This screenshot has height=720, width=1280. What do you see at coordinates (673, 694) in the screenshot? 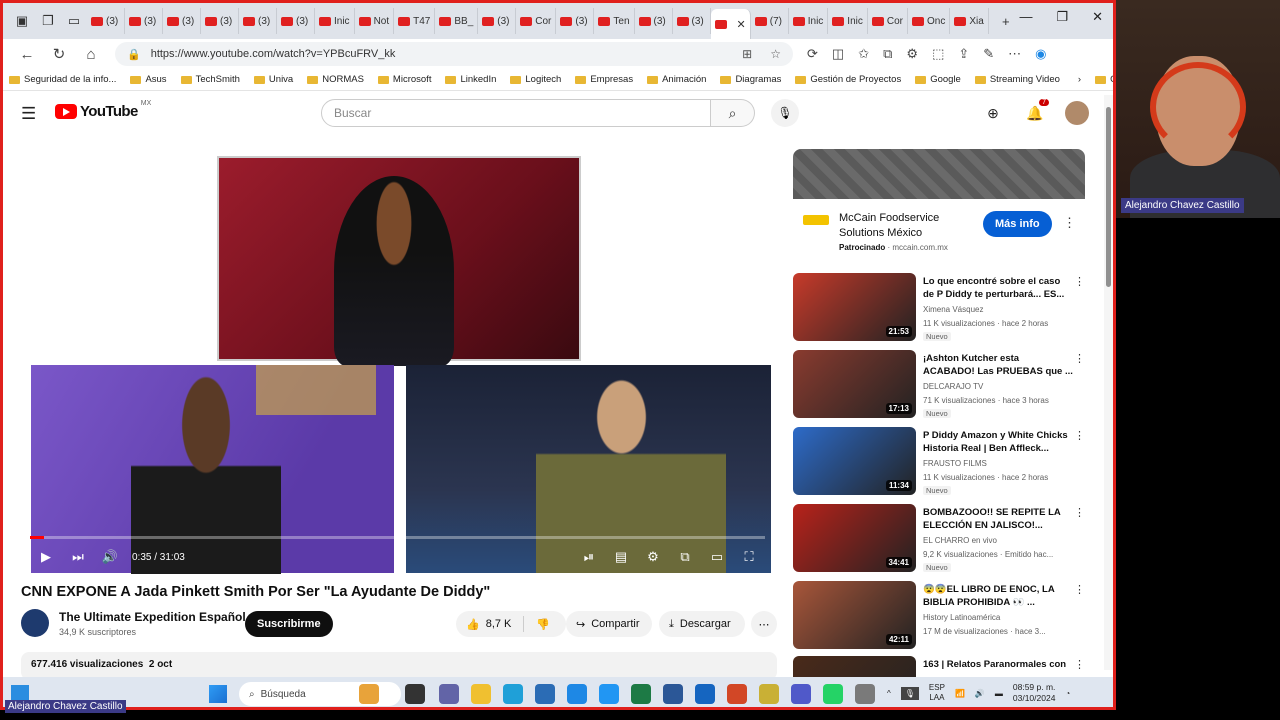
I see `word-icon` at bounding box center [673, 694].